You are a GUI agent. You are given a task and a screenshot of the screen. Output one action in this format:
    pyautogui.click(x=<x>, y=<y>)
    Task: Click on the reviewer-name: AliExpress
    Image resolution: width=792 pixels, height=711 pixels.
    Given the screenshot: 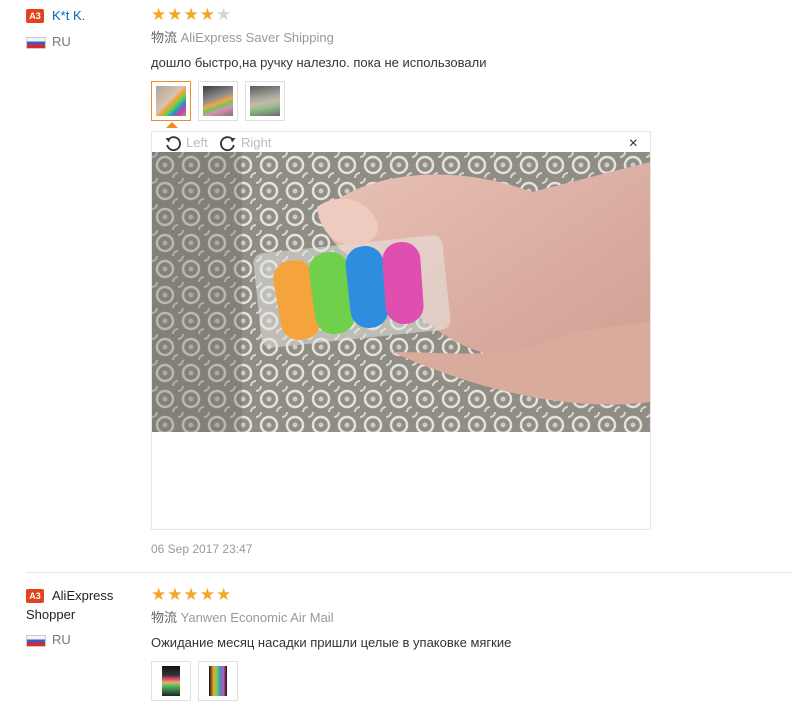 What is the action you would take?
    pyautogui.click(x=83, y=595)
    